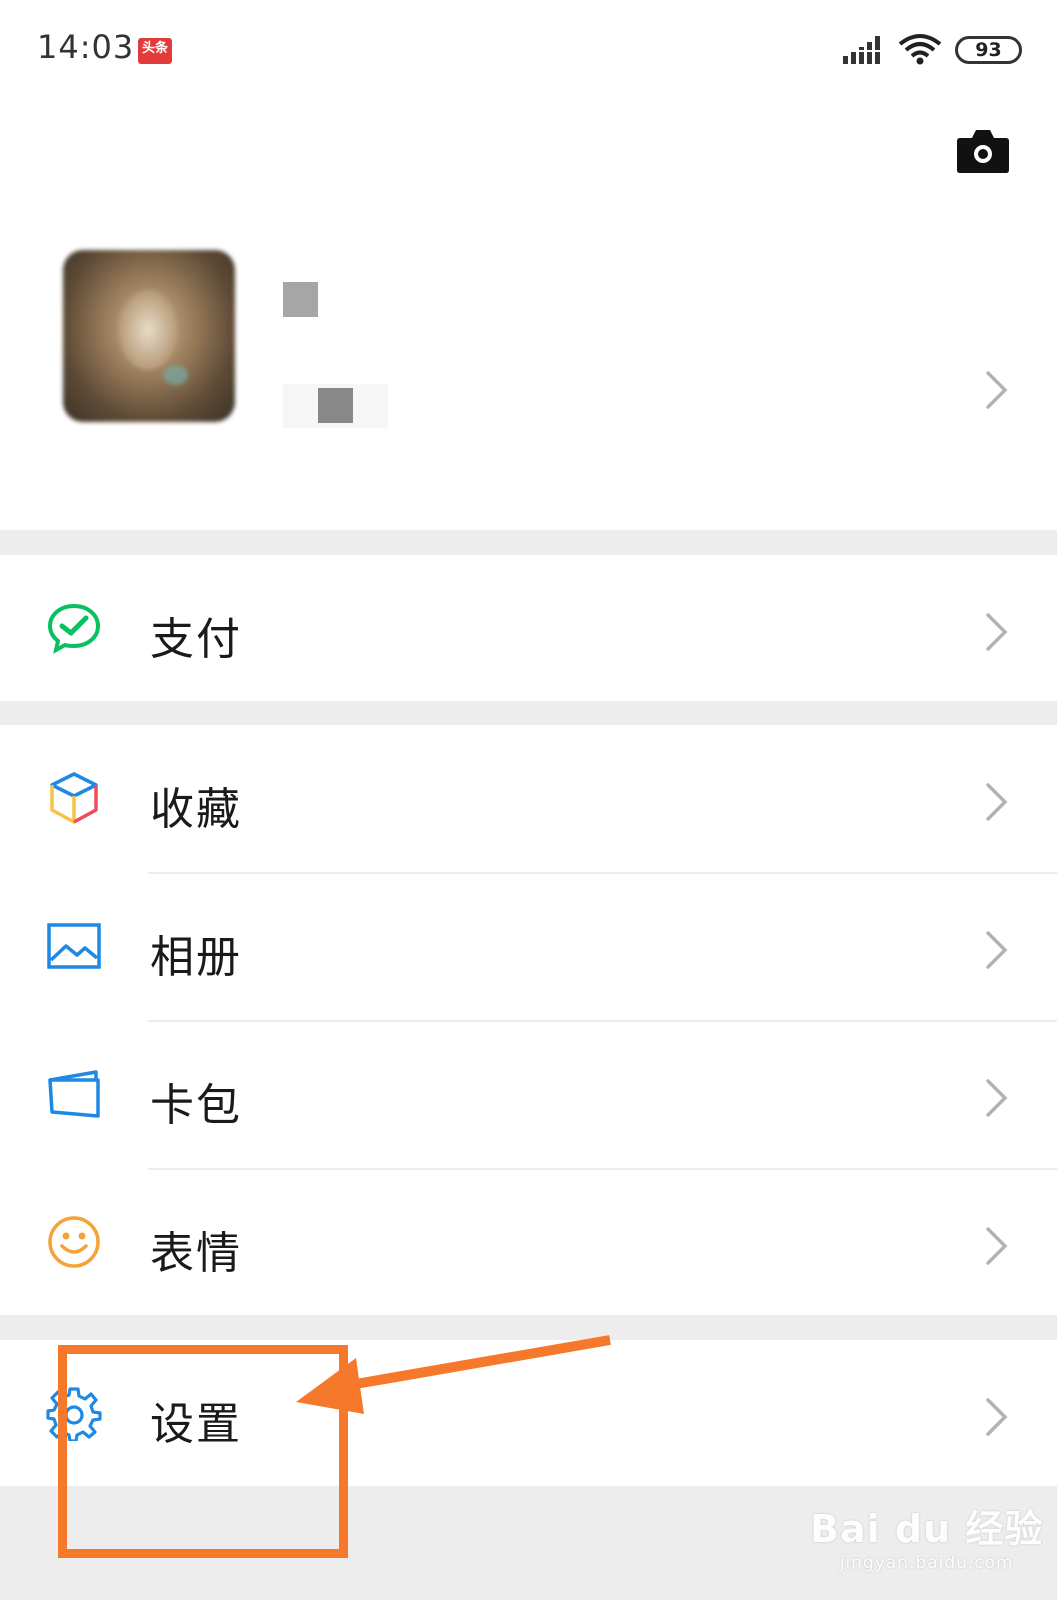 The height and width of the screenshot is (1600, 1057). I want to click on menu-label: 支付, so click(196, 639).